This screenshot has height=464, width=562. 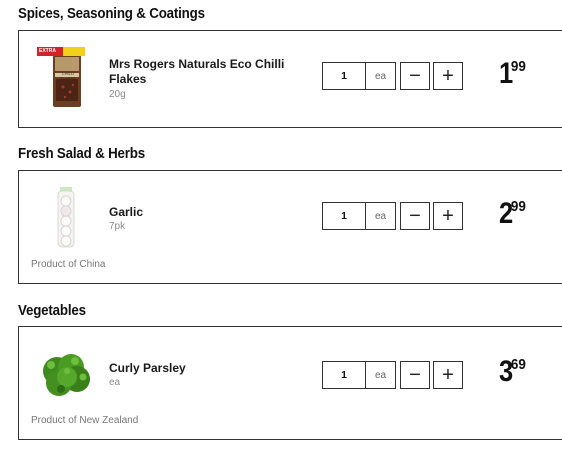 I want to click on product-size: 7pk, so click(x=117, y=226).